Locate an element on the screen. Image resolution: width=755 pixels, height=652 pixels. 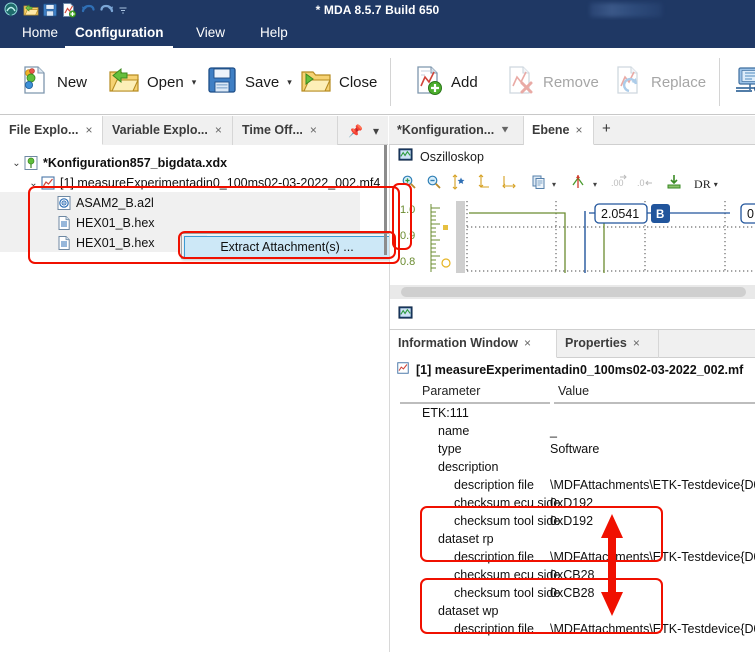
decimals-decrease-icon: .0 is located at coordinates (645, 184).